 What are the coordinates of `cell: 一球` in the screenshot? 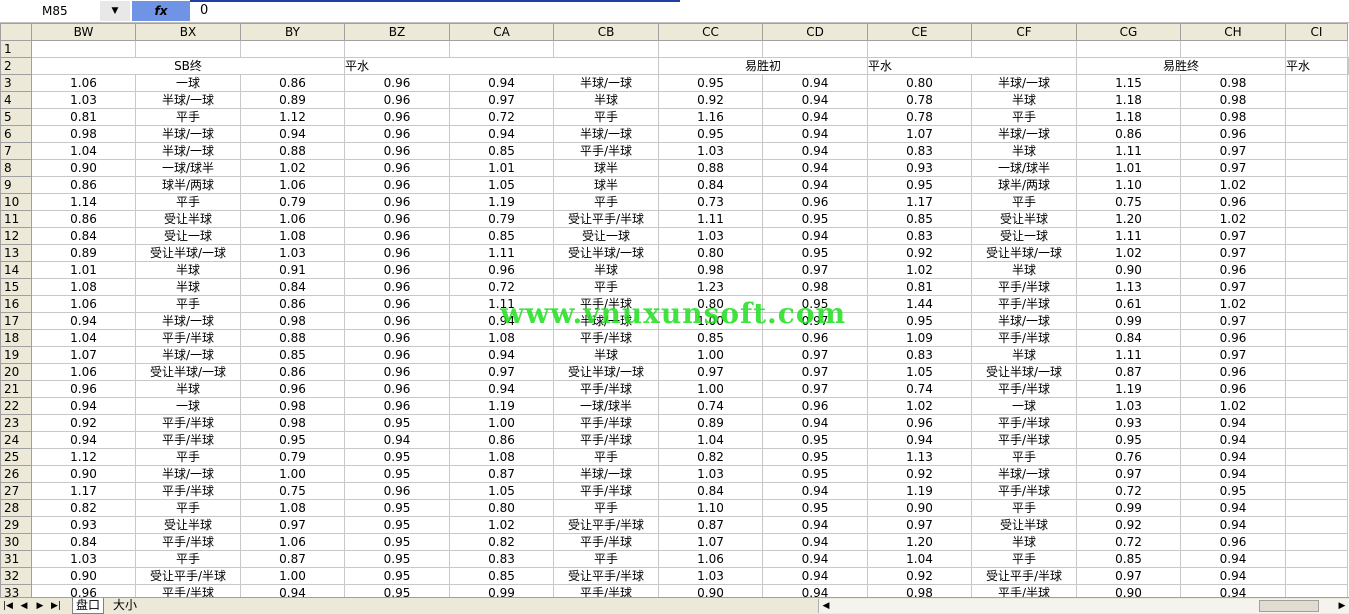 It's located at (188, 406).